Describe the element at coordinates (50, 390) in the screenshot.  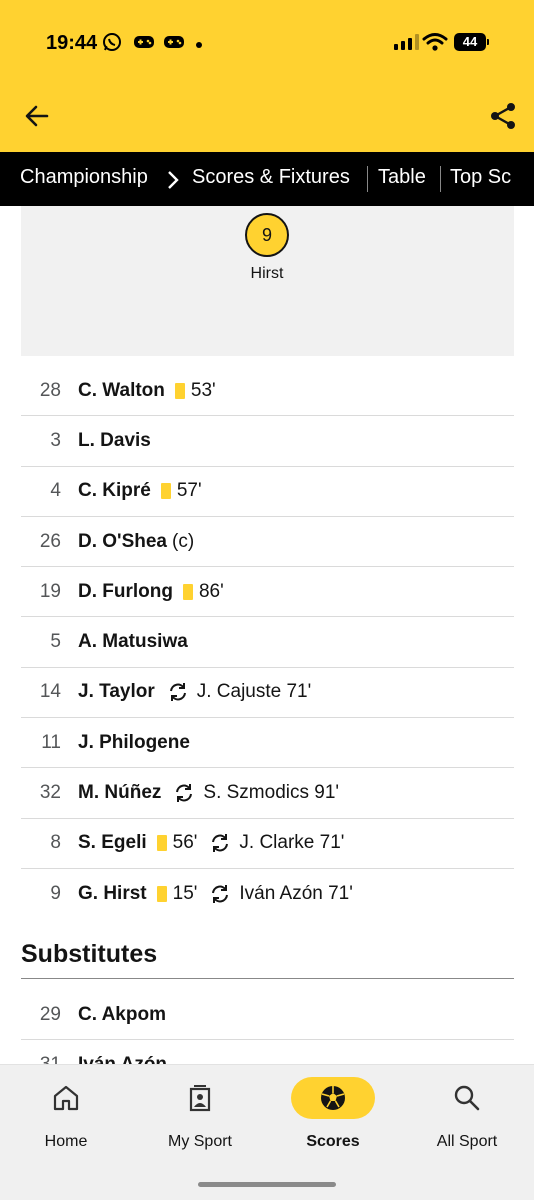
I see `shirt-number: 28` at that location.